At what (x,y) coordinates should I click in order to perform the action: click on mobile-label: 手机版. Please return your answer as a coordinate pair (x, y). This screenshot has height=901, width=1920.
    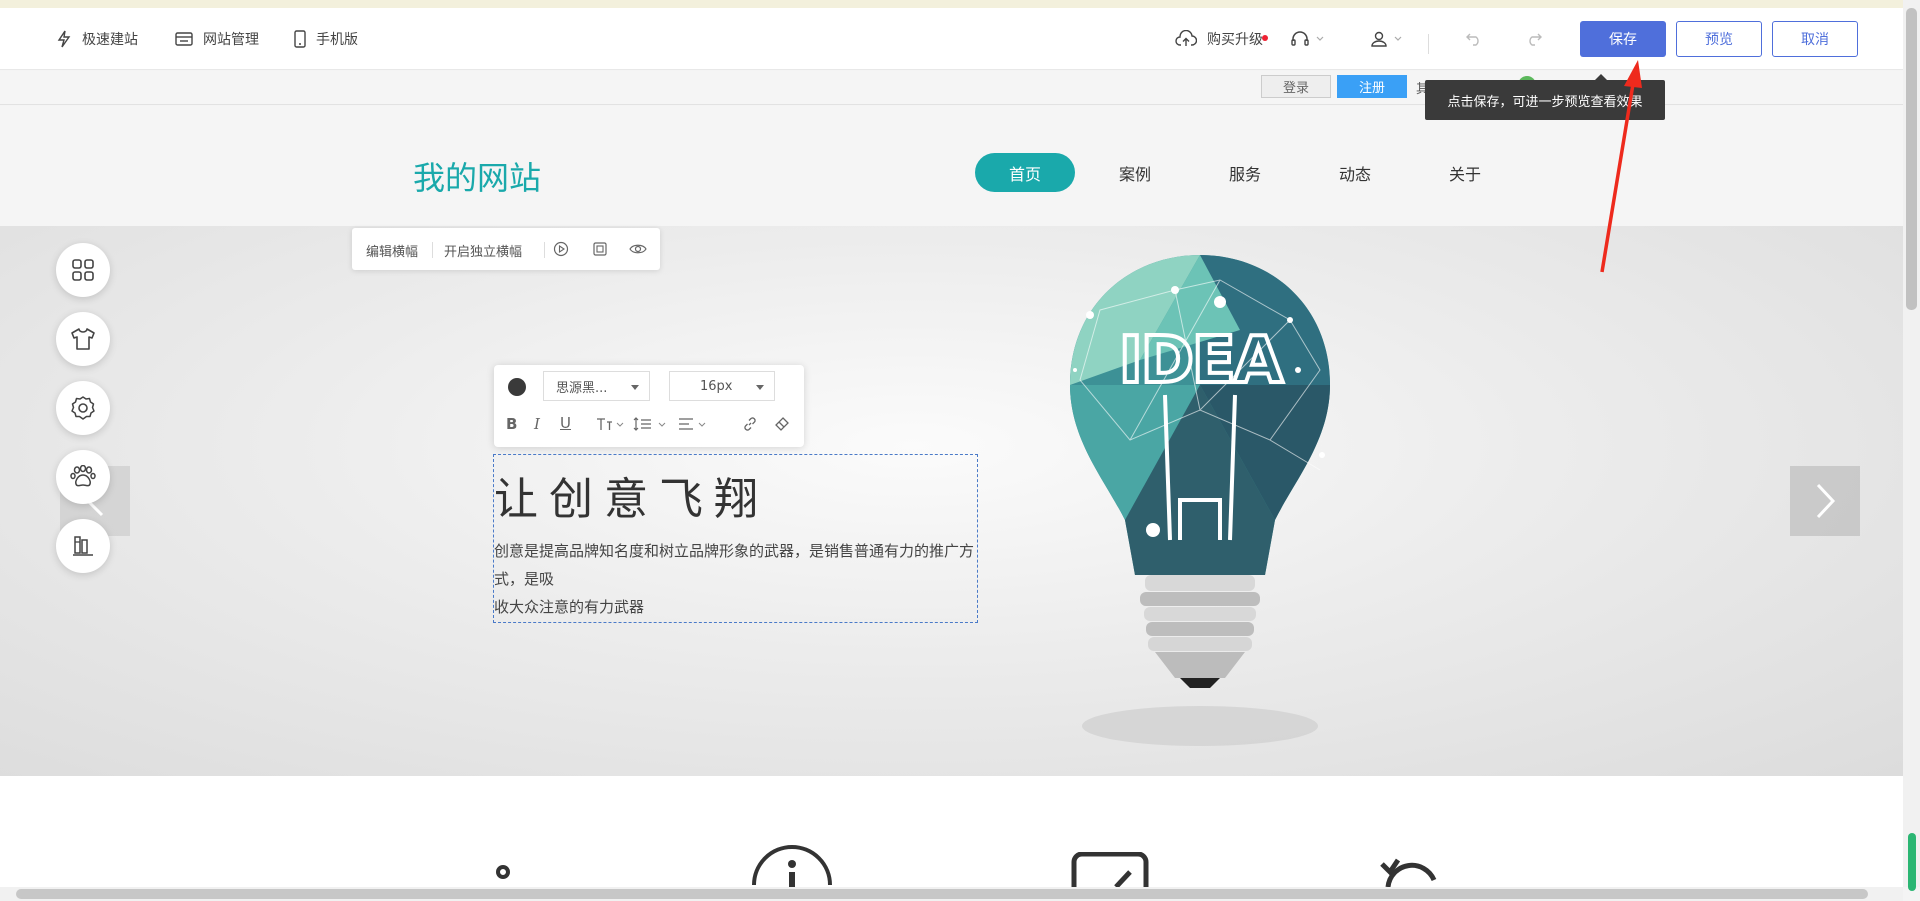
    Looking at the image, I should click on (337, 40).